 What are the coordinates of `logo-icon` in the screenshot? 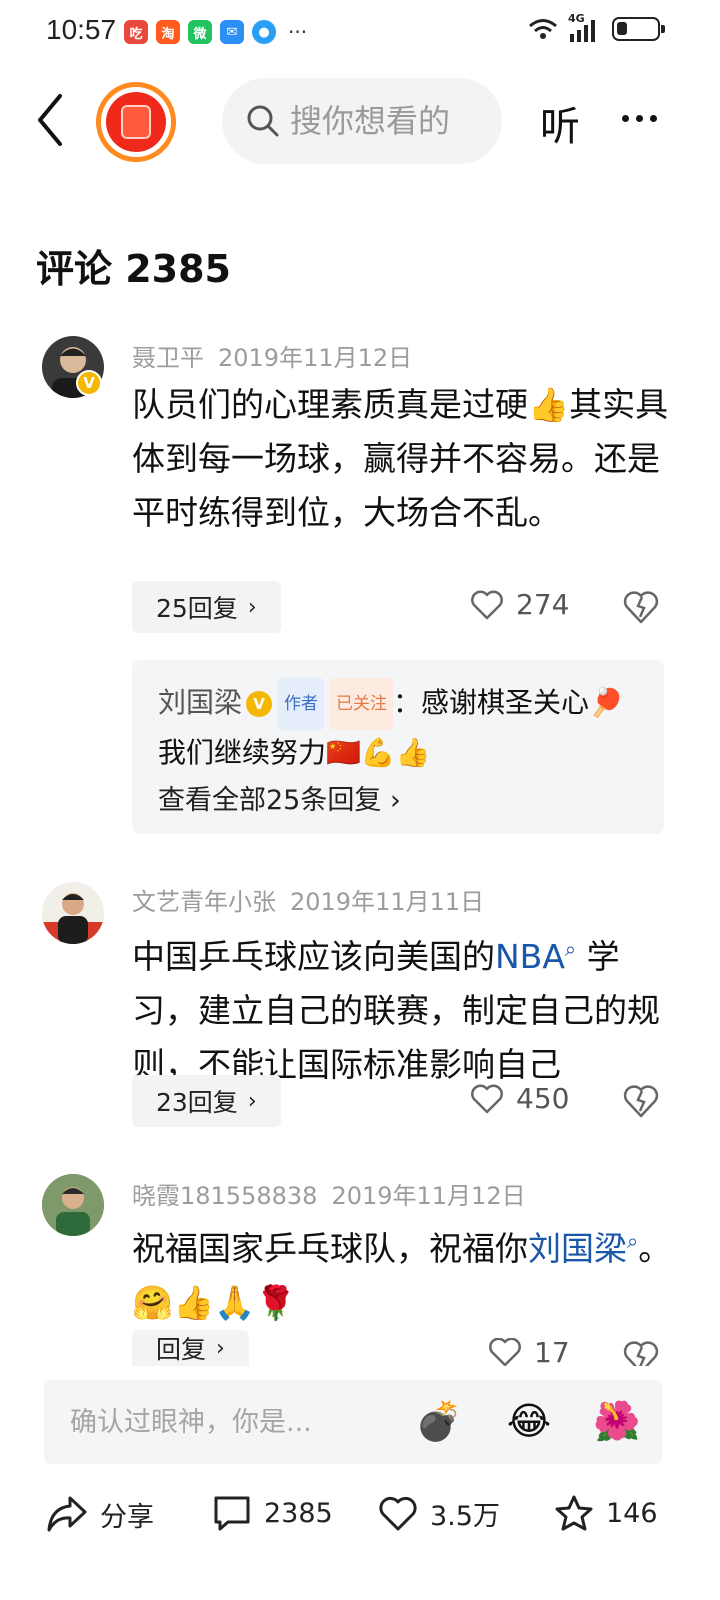 It's located at (136, 122).